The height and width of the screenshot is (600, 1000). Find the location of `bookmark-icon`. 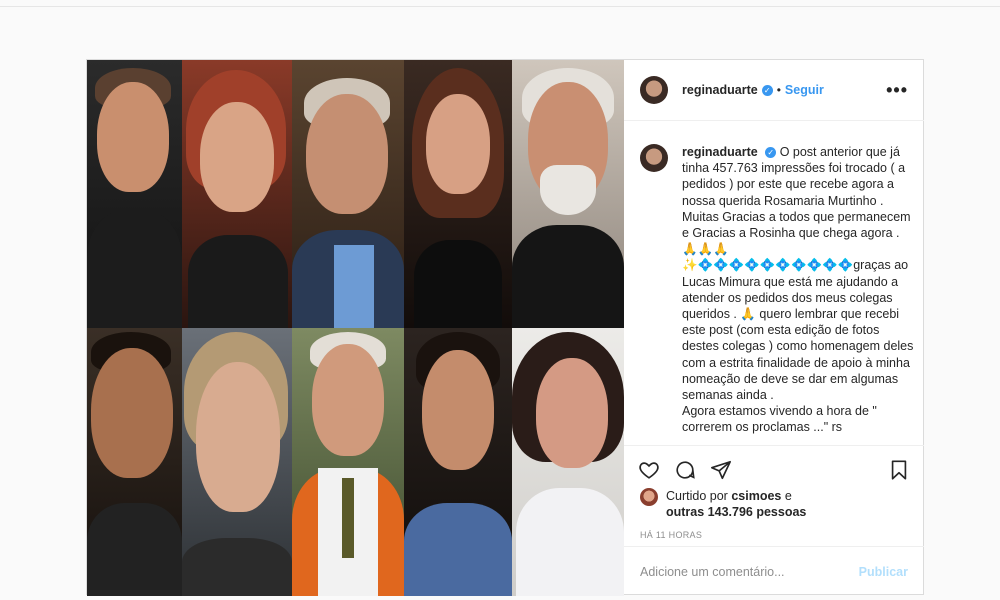

bookmark-icon is located at coordinates (899, 470).